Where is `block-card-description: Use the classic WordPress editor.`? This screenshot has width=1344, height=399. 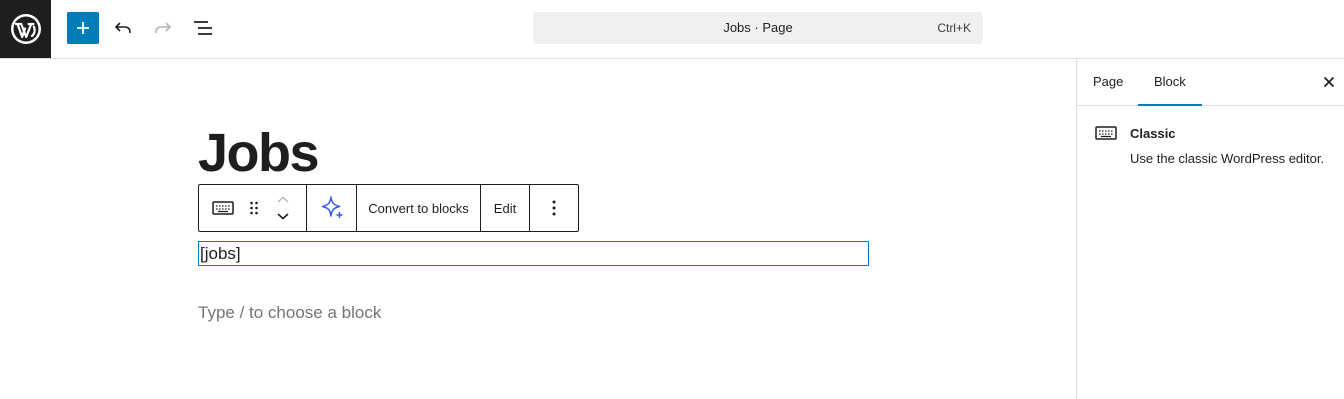 block-card-description: Use the classic WordPress editor. is located at coordinates (1227, 158).